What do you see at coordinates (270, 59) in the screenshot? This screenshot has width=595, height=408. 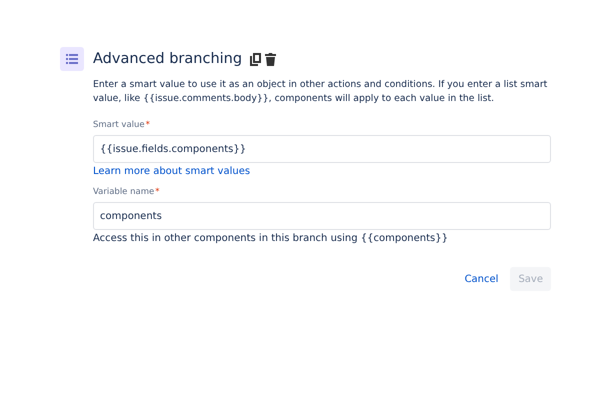 I see `trash-icon` at bounding box center [270, 59].